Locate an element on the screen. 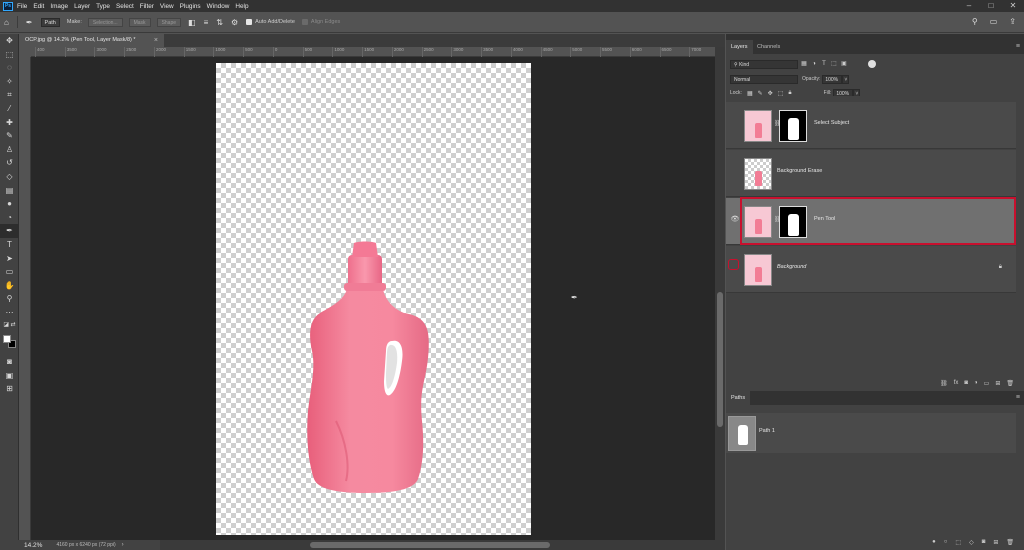 This screenshot has height=550, width=1024. move-tool-icon: ✥ is located at coordinates (9, 41).